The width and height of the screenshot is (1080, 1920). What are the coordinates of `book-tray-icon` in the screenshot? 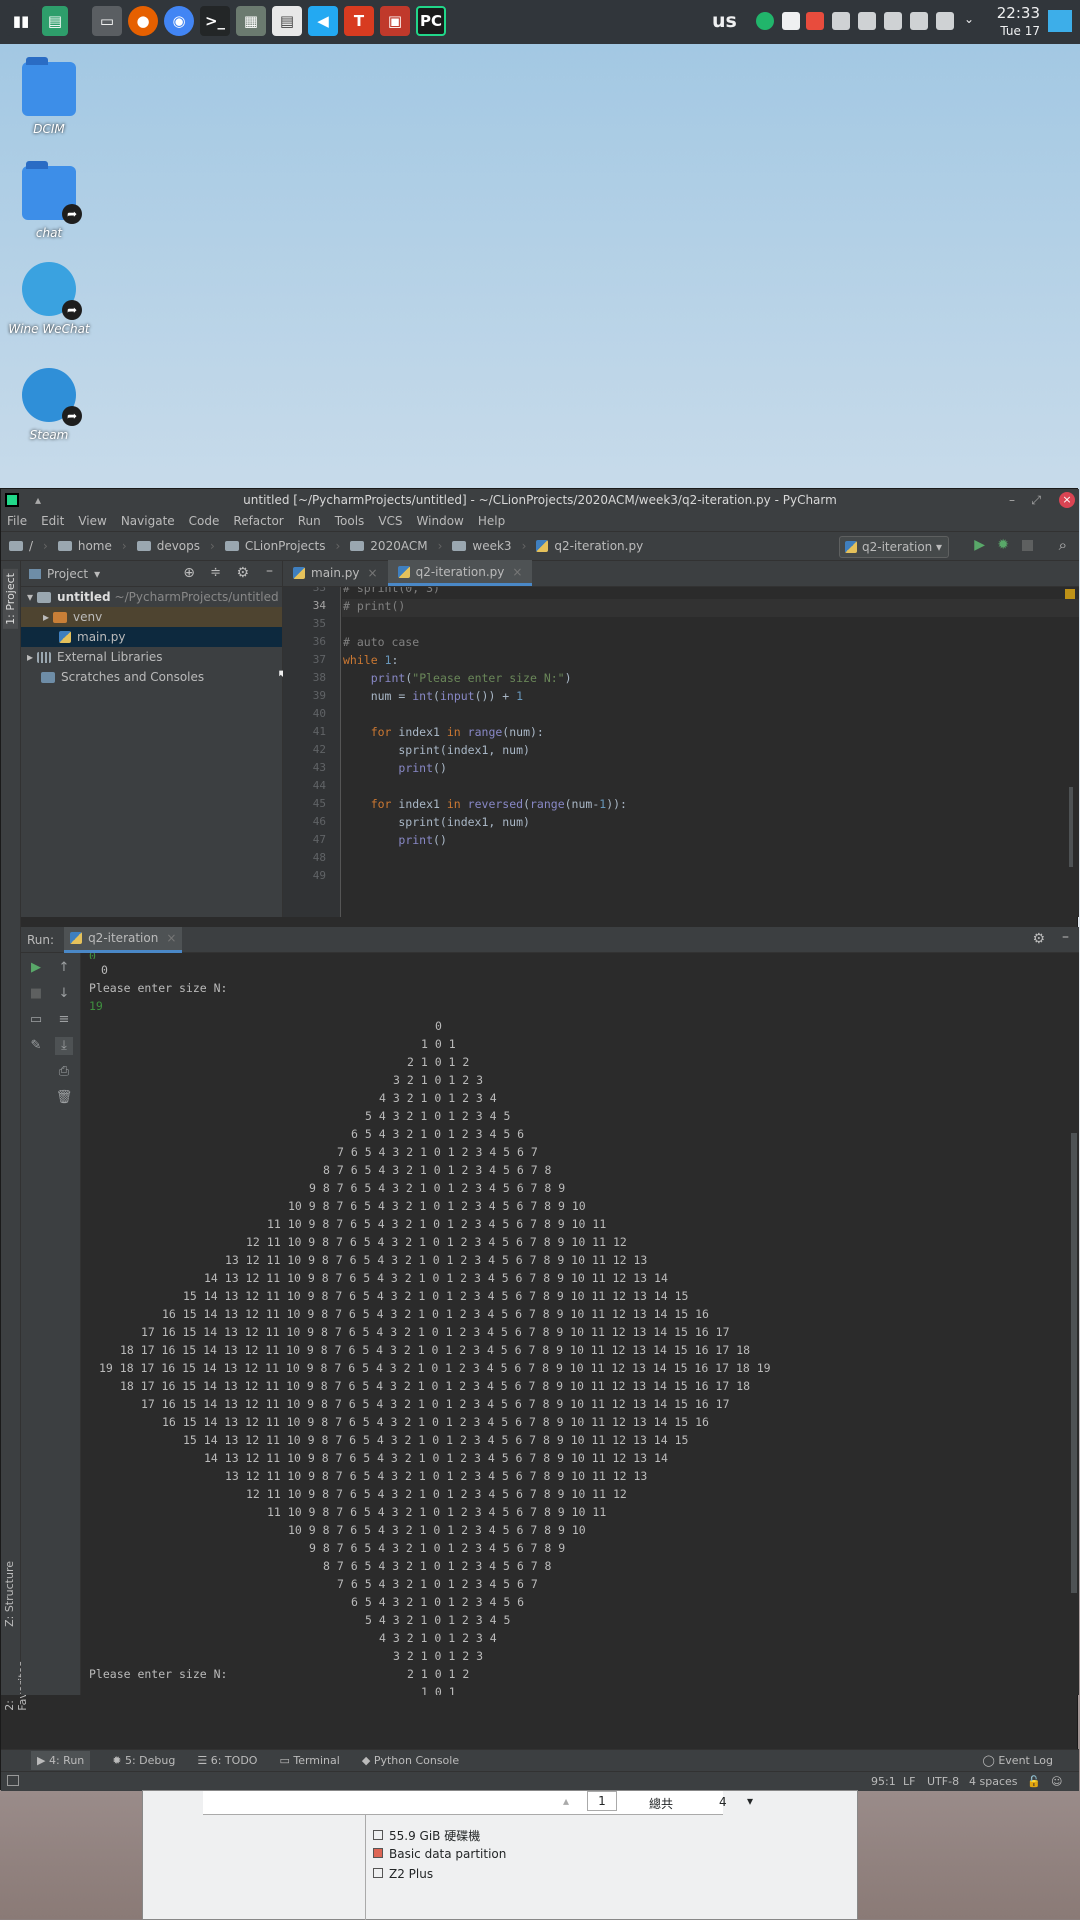 It's located at (841, 21).